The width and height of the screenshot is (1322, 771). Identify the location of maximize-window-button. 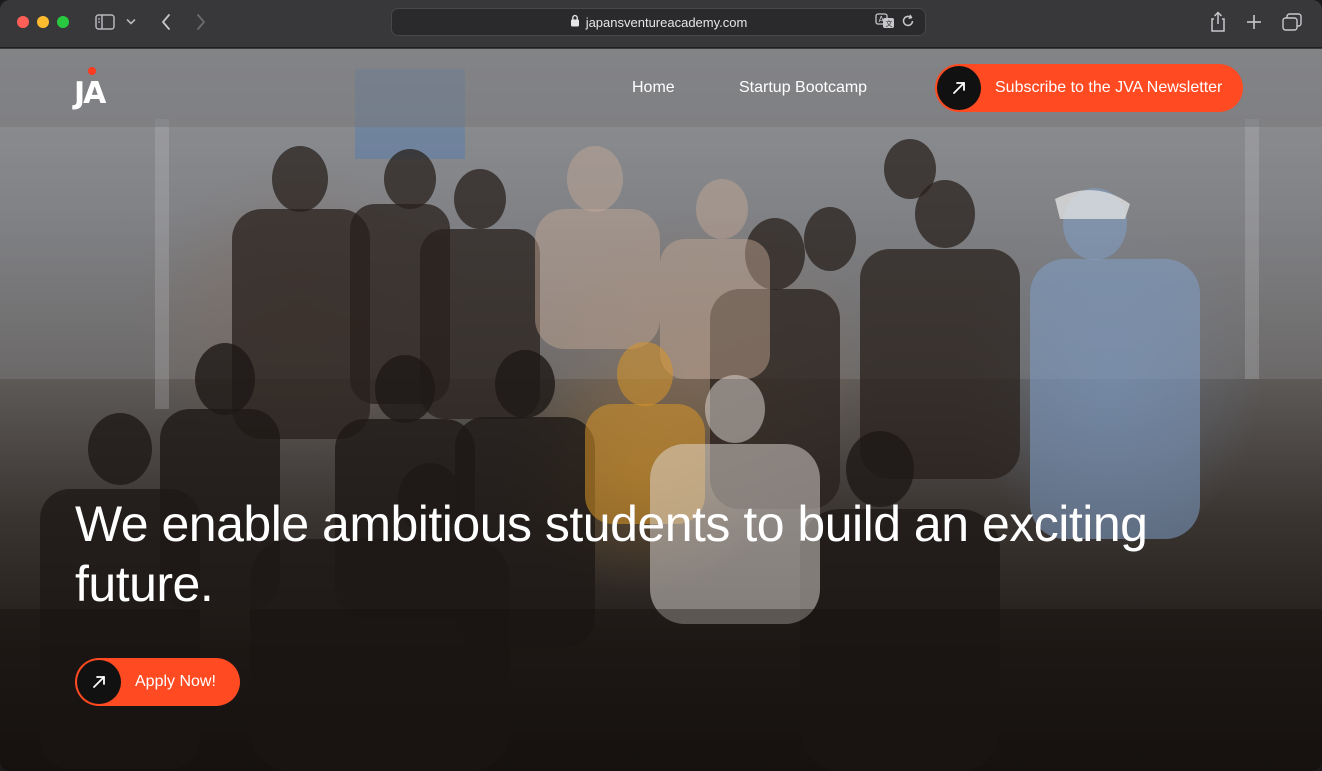
(63, 22).